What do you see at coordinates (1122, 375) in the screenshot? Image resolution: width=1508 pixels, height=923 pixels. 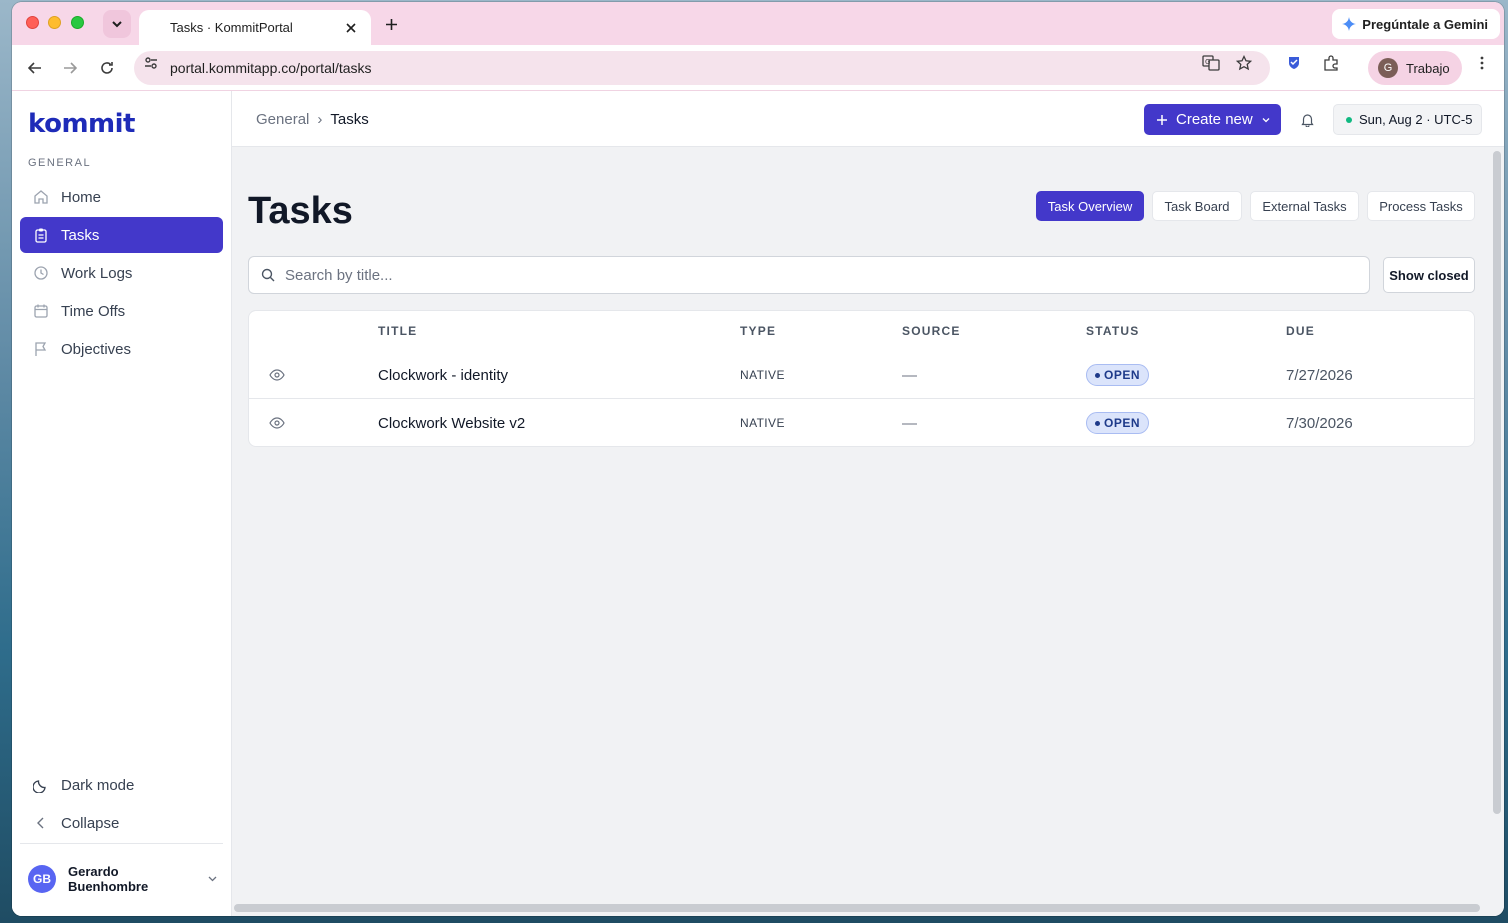 I see `status-label: OPEN` at bounding box center [1122, 375].